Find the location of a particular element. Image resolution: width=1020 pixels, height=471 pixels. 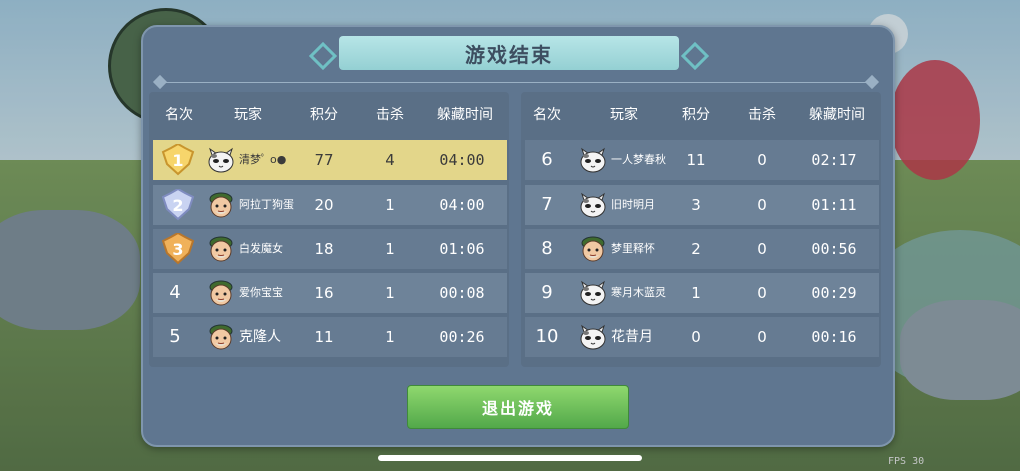

player-score: 0 is located at coordinates (696, 337).